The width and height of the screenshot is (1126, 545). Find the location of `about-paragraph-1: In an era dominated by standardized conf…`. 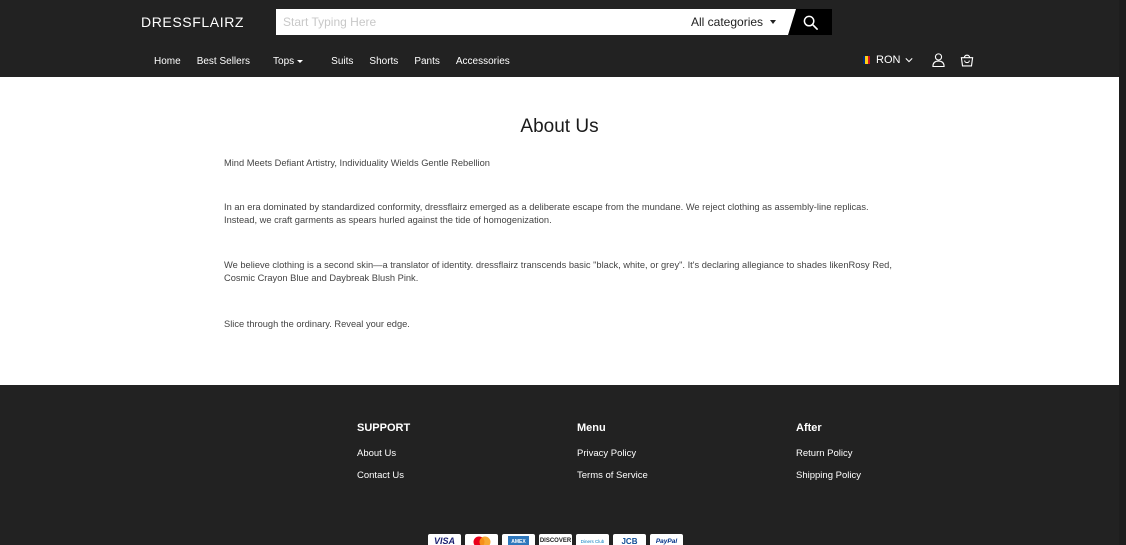

about-paragraph-1: In an era dominated by standardized conf… is located at coordinates (546, 213).